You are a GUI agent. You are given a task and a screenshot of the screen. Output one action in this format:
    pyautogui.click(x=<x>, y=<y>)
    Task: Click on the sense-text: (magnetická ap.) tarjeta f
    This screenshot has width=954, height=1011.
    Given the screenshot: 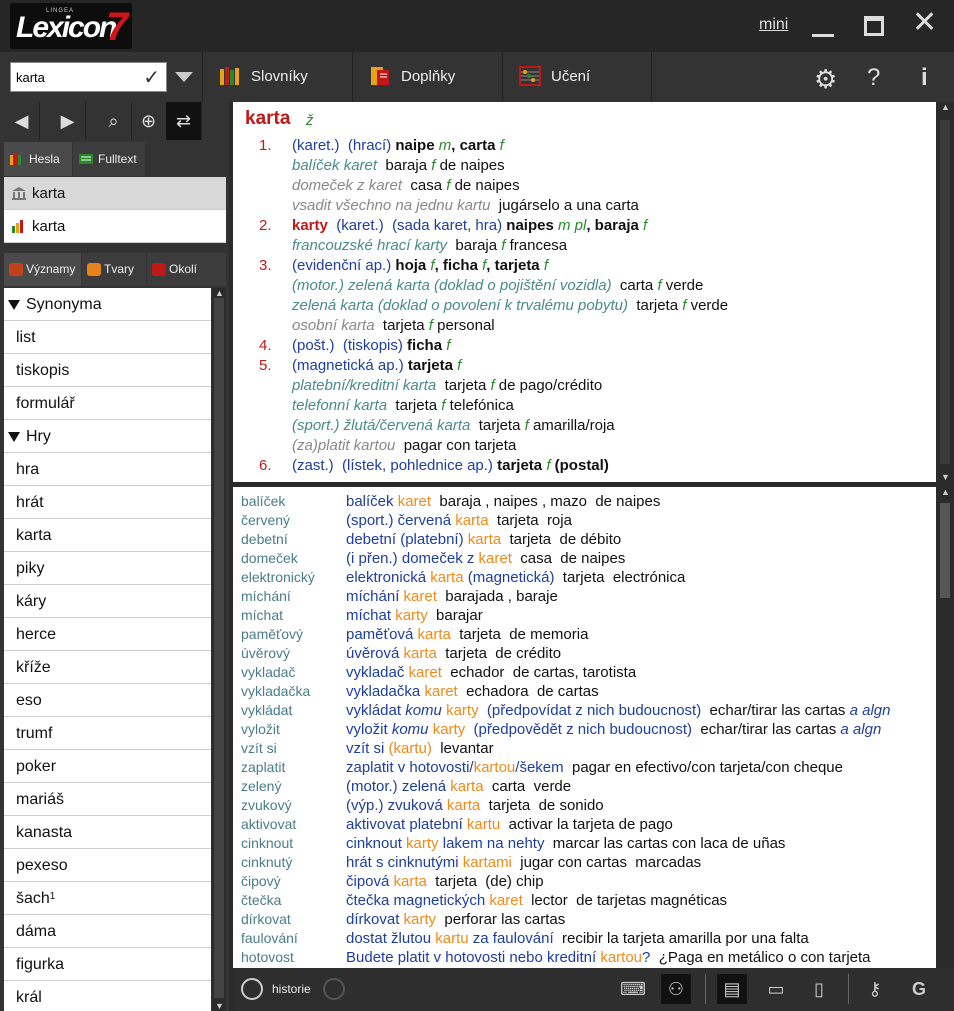 What is the action you would take?
    pyautogui.click(x=376, y=366)
    